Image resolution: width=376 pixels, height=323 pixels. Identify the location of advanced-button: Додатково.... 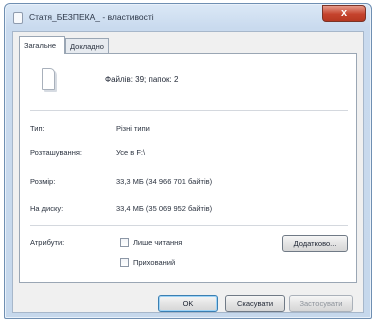
(315, 243).